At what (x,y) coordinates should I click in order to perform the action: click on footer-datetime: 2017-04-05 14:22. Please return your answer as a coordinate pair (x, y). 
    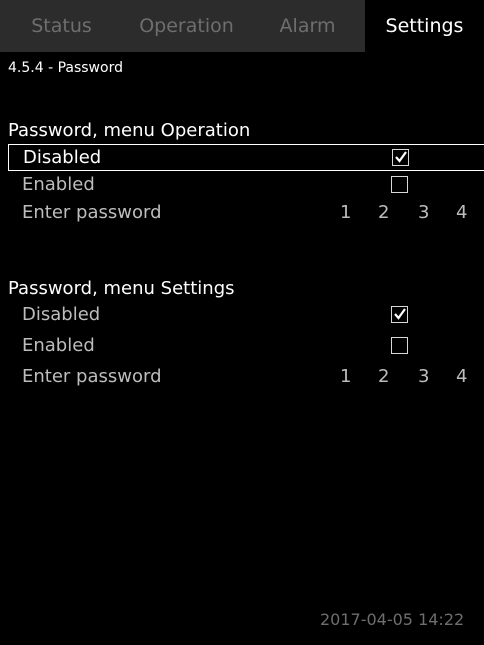
    Looking at the image, I should click on (392, 619).